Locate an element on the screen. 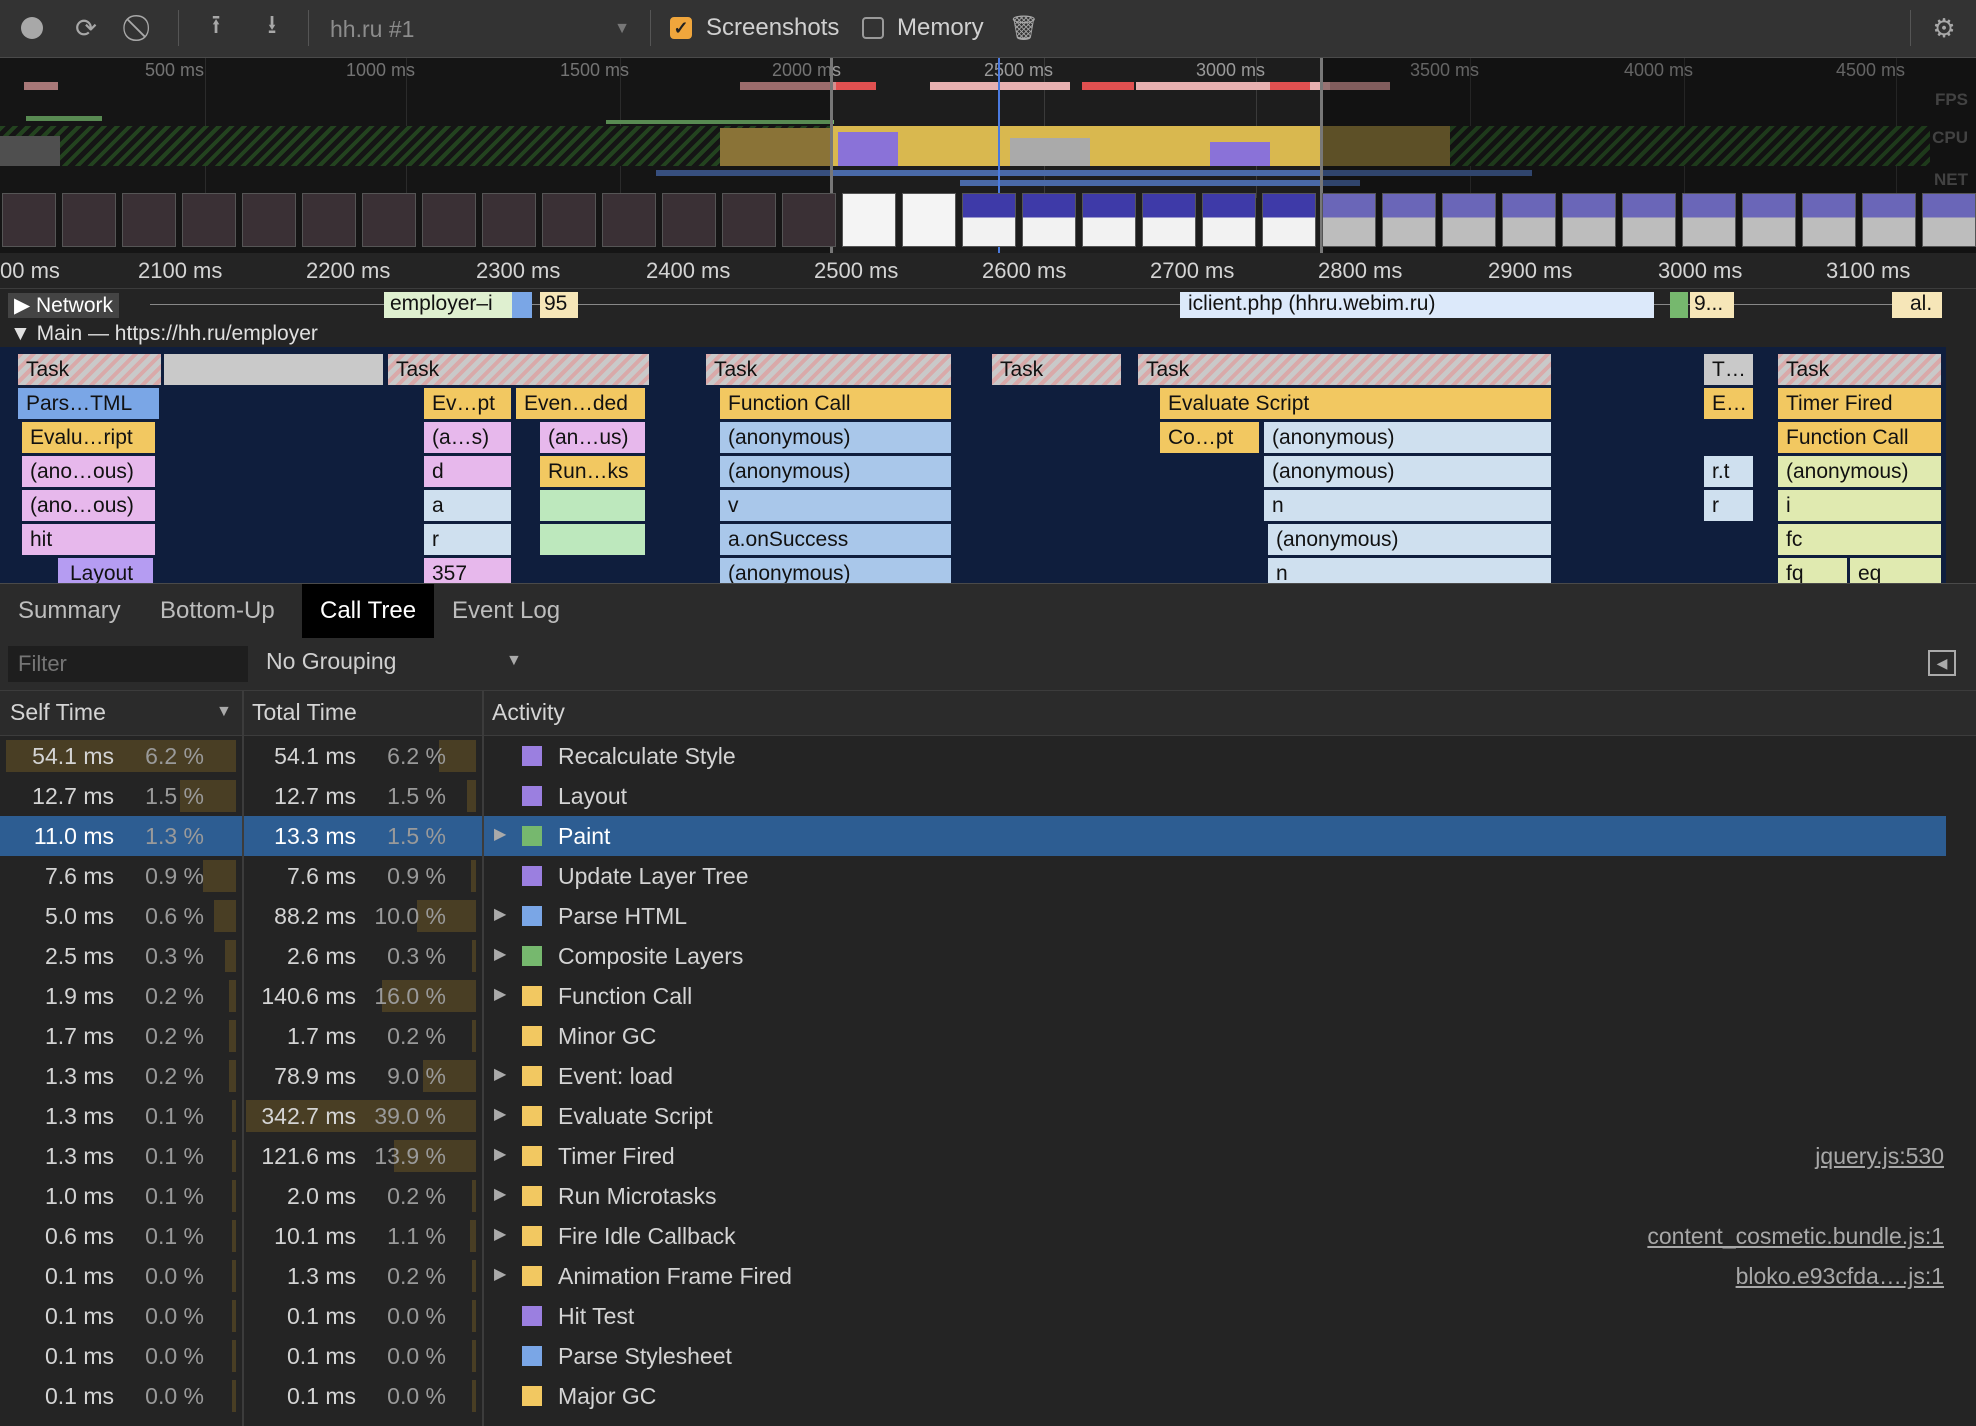 Image resolution: width=1976 pixels, height=1426 pixels. tab-call-tree: Call Tree is located at coordinates (368, 611).